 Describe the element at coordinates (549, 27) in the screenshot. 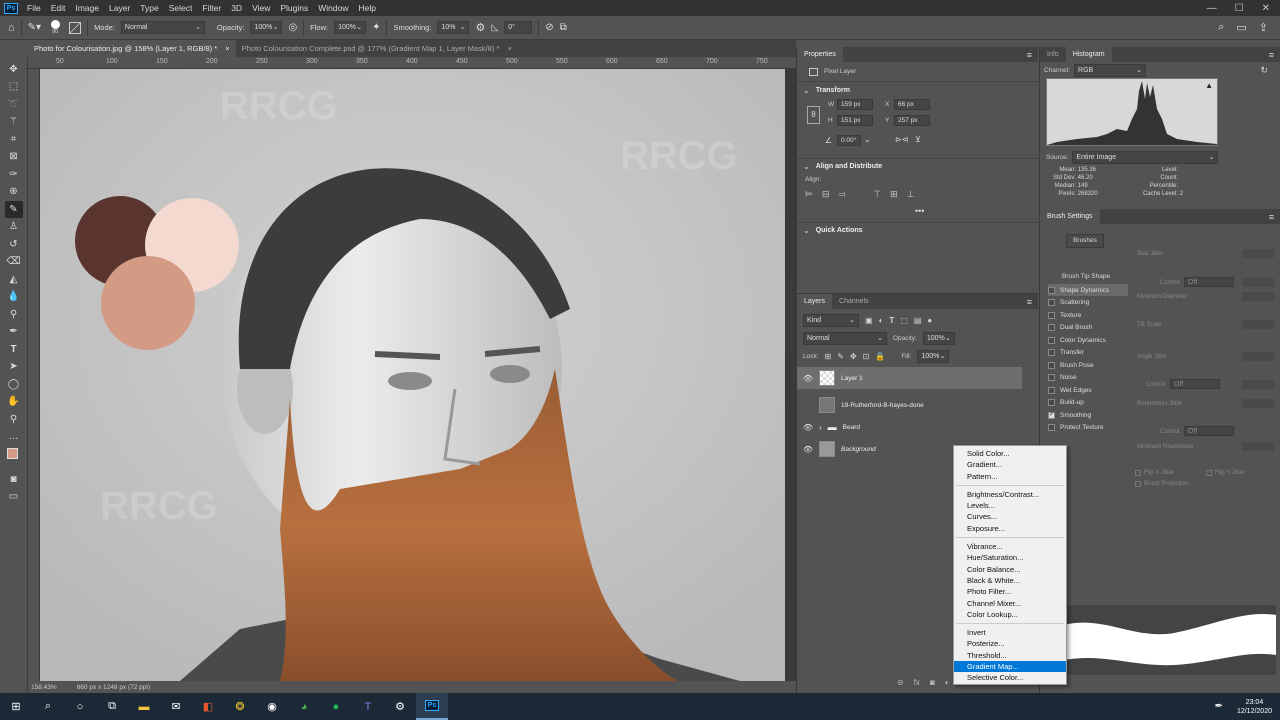

I see `pressure-size-icon: ⊘` at that location.